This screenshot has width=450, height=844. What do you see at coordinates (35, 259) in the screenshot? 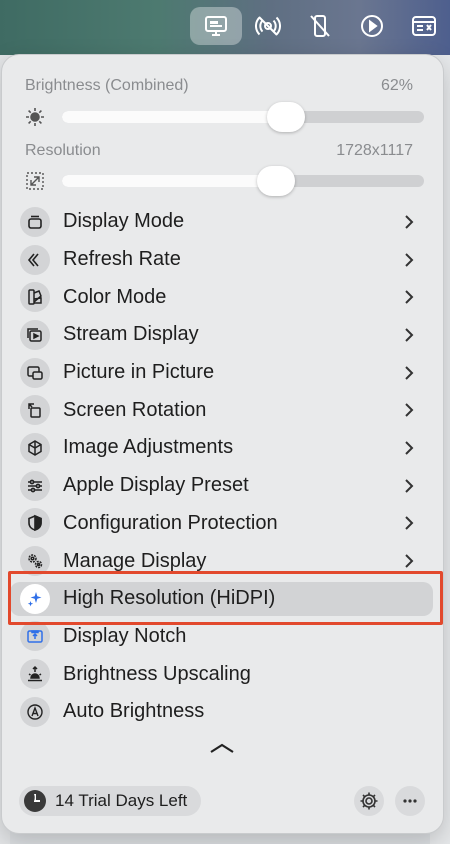
I see `refresh-rate-icon` at bounding box center [35, 259].